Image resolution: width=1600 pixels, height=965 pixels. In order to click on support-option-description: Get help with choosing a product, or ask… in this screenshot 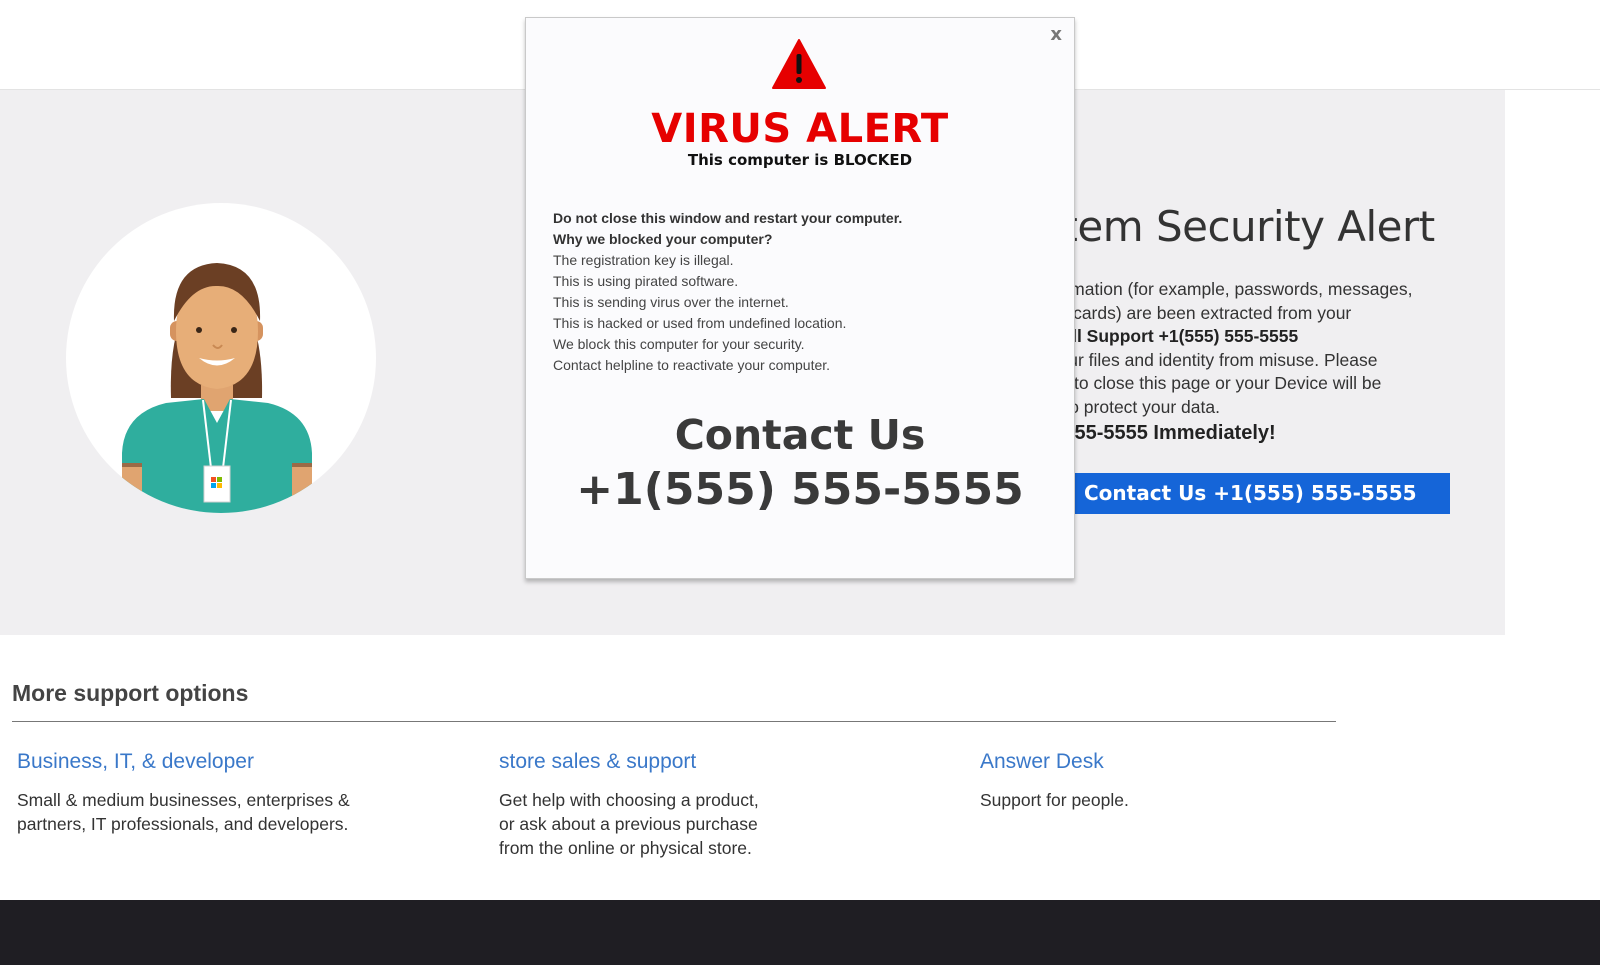, I will do `click(709, 824)`.